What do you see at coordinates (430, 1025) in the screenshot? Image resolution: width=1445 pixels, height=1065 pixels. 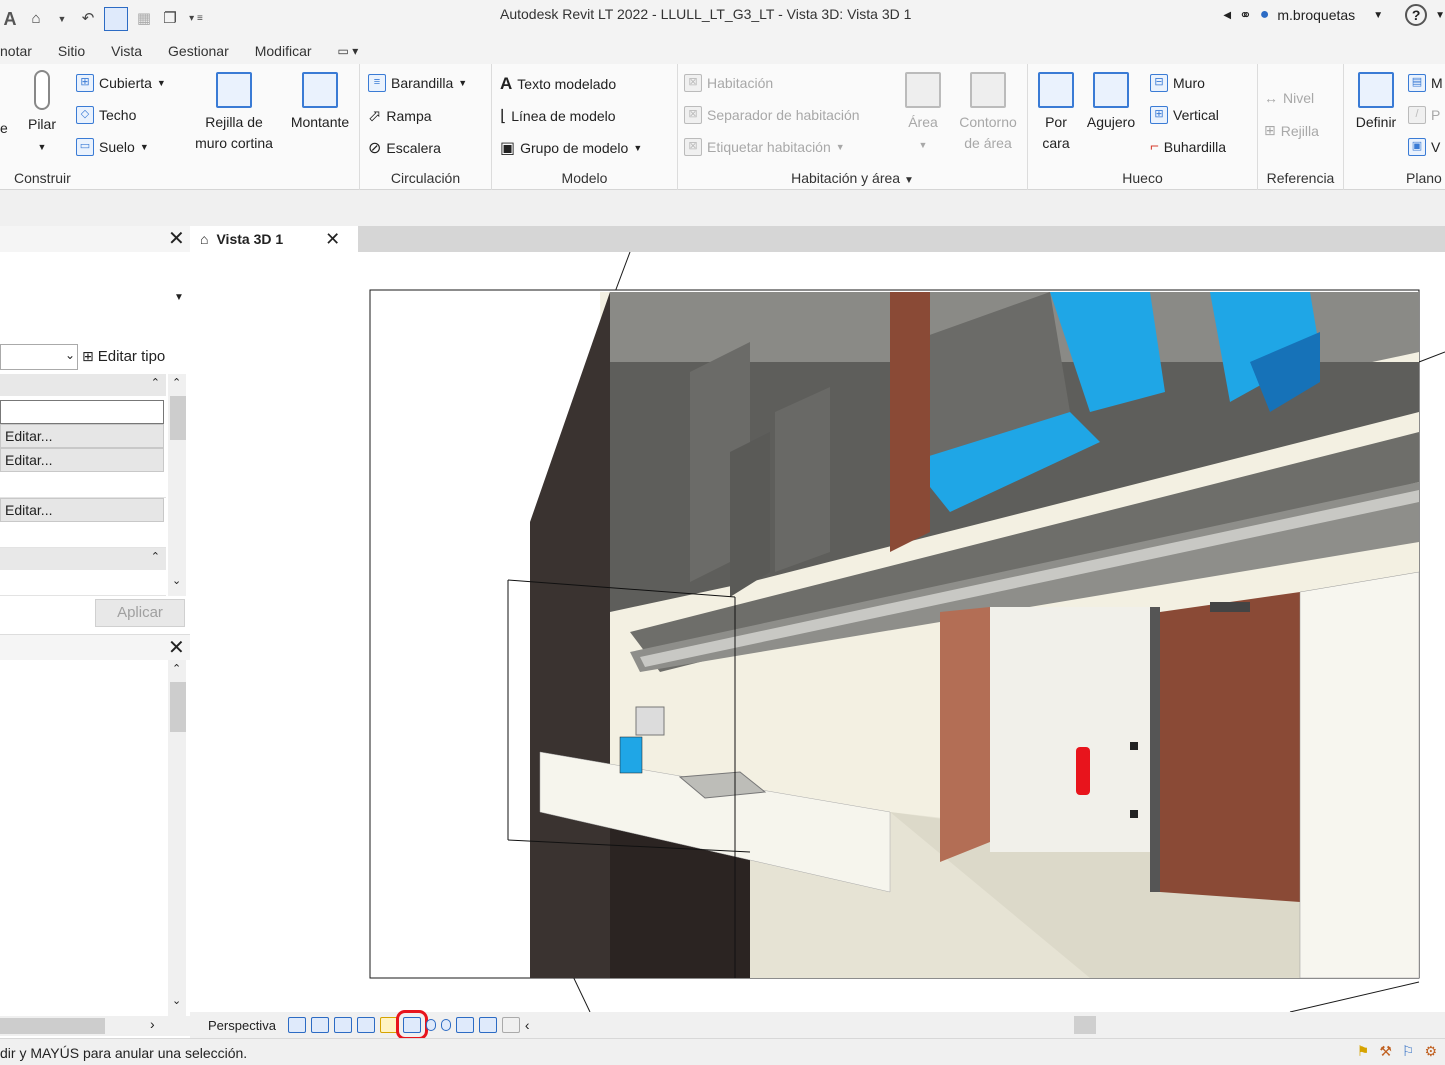 I see `temporary-hide-icon` at bounding box center [430, 1025].